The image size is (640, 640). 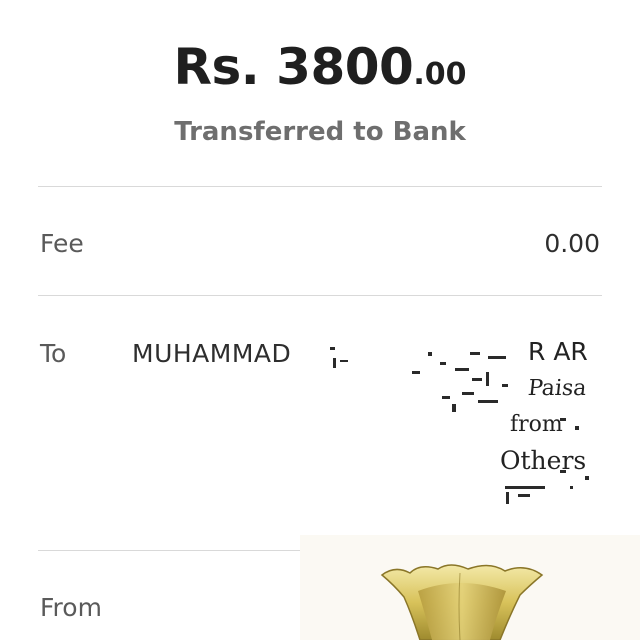 What do you see at coordinates (536, 424) in the screenshot?
I see `obscured-recipient-line-3: from` at bounding box center [536, 424].